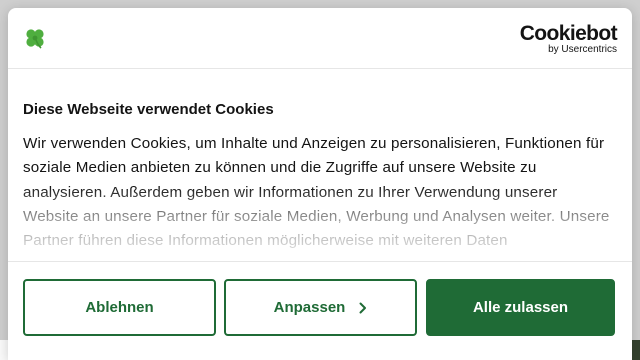 The width and height of the screenshot is (640, 360). I want to click on accept-all-button: Alle zulassen, so click(520, 307).